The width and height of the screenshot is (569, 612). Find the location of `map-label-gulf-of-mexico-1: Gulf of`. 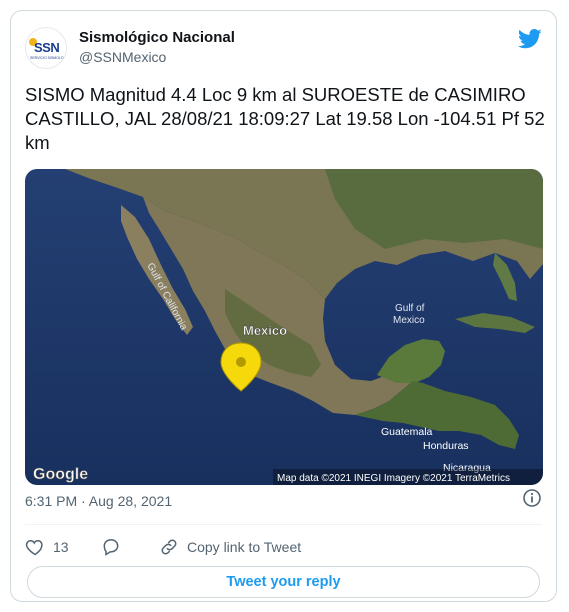

map-label-gulf-of-mexico-1: Gulf of is located at coordinates (410, 308).